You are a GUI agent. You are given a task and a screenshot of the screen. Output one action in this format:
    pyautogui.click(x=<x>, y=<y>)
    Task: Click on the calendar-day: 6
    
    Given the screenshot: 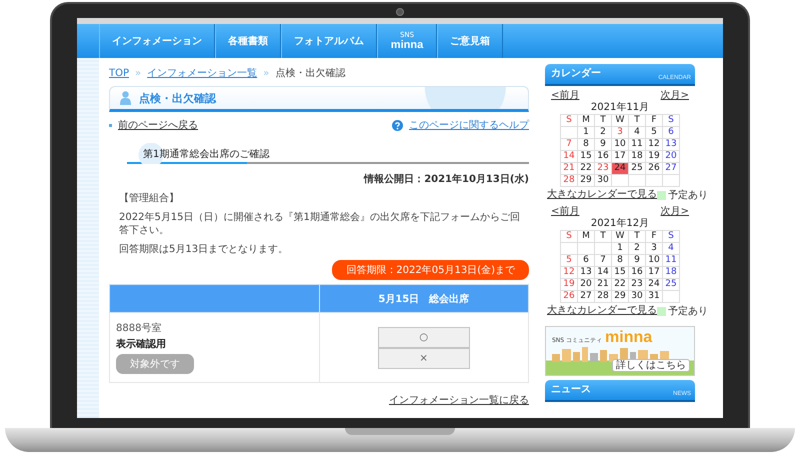 What is the action you would take?
    pyautogui.click(x=671, y=133)
    